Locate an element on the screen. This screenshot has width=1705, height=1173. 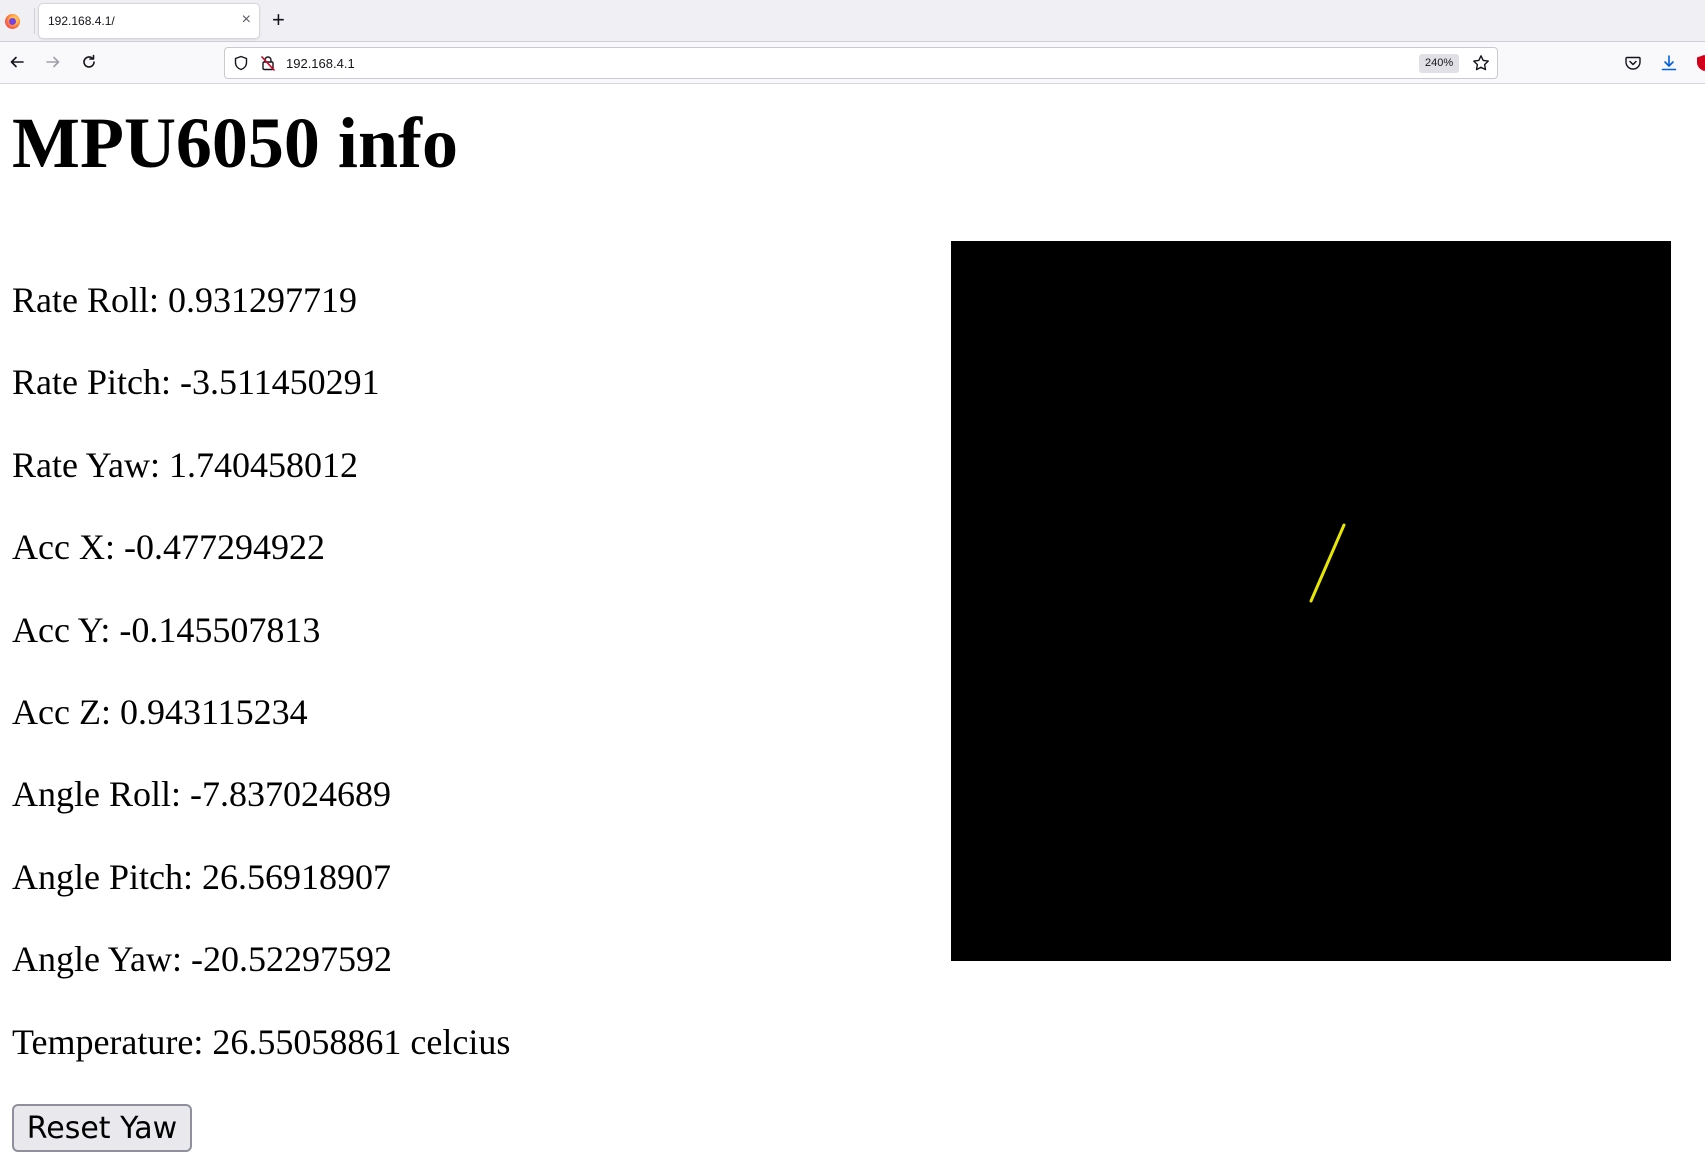
pocket-icon is located at coordinates (1633, 63).